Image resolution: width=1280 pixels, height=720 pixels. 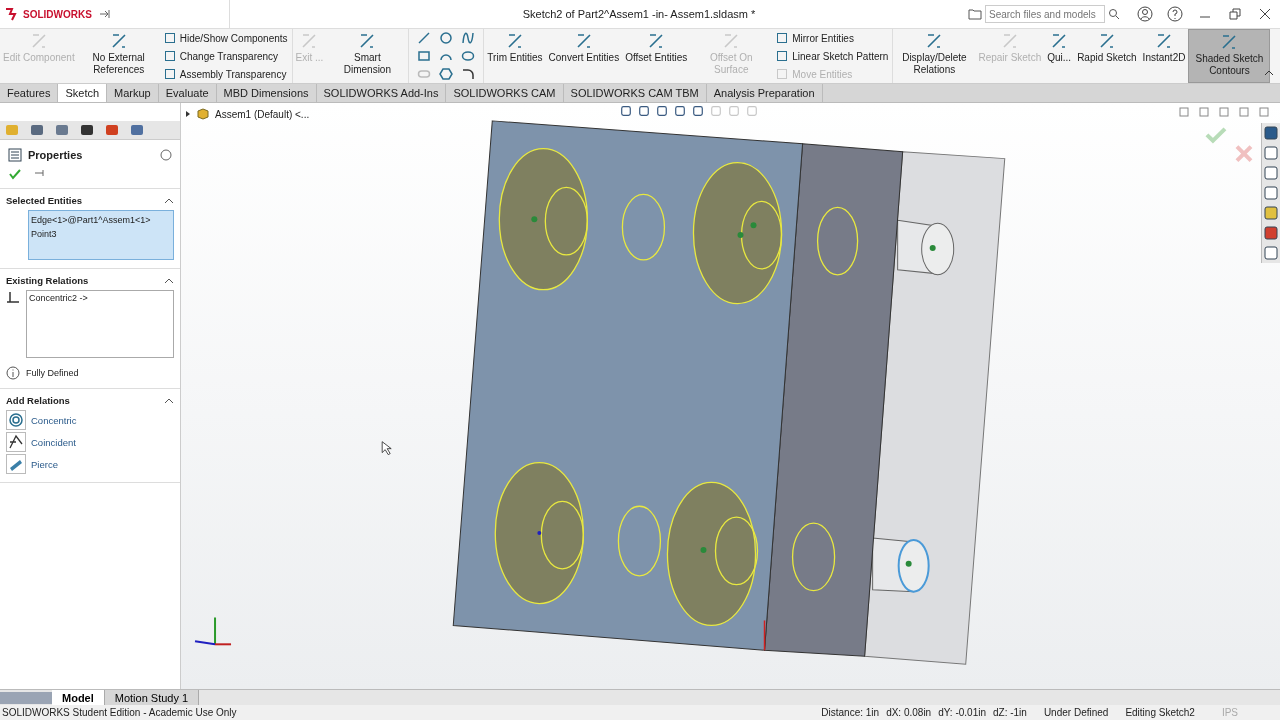 I want to click on list-item: Edge<1>@Part1^Assem1<1>, so click(x=101, y=220).